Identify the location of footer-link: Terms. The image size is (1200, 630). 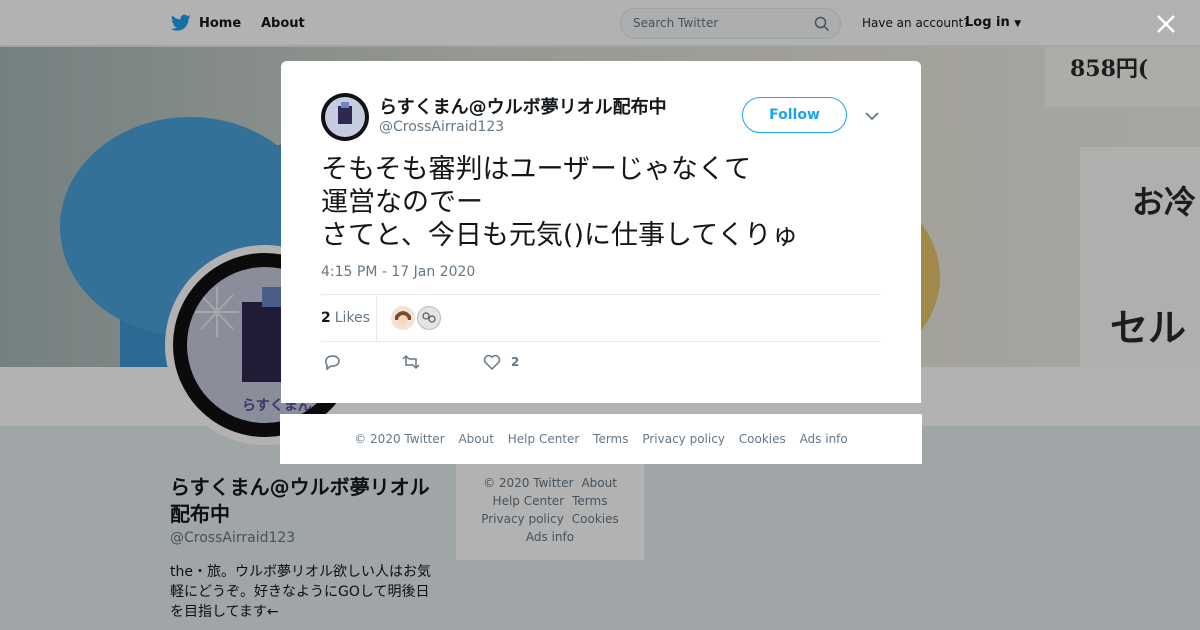
(610, 439).